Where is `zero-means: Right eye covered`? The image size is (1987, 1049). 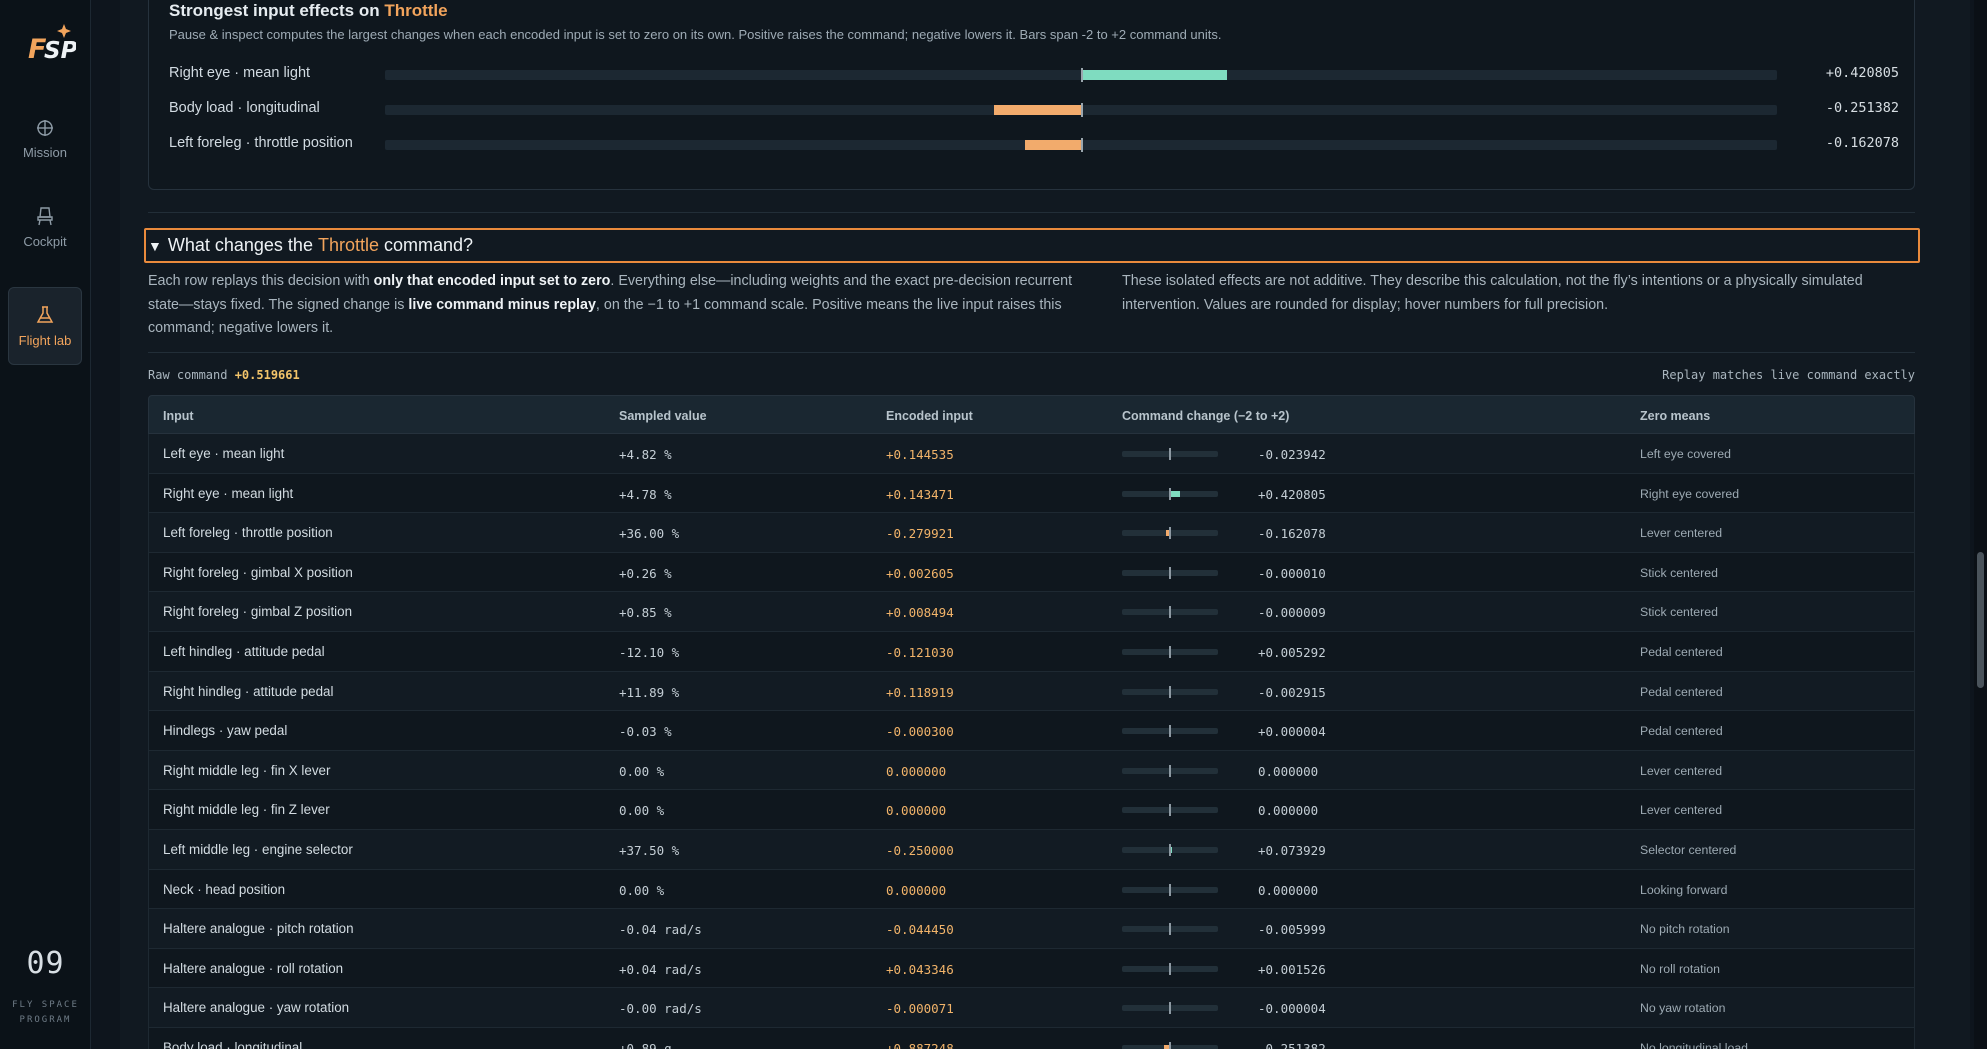
zero-means: Right eye covered is located at coordinates (1690, 493).